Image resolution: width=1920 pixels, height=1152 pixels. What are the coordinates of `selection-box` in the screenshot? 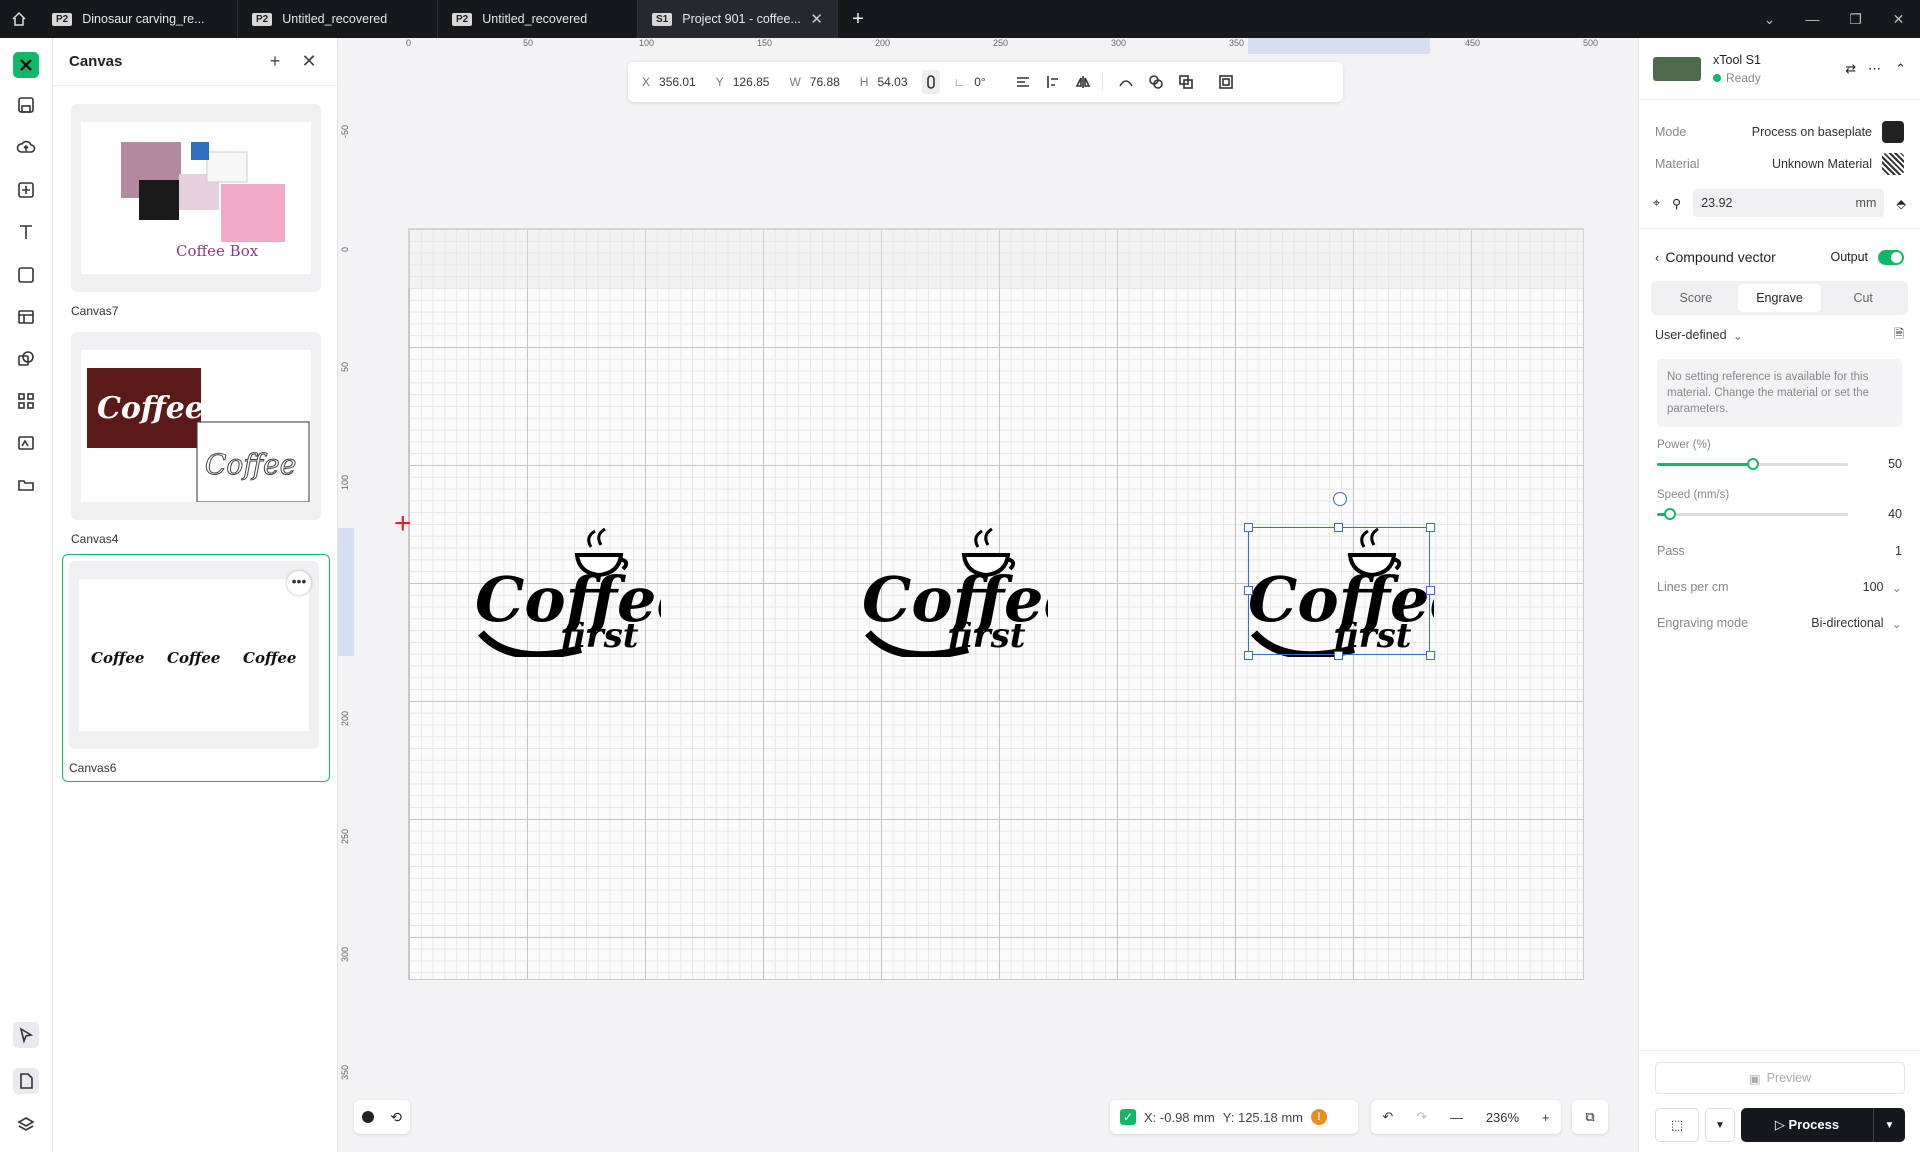 It's located at (1339, 591).